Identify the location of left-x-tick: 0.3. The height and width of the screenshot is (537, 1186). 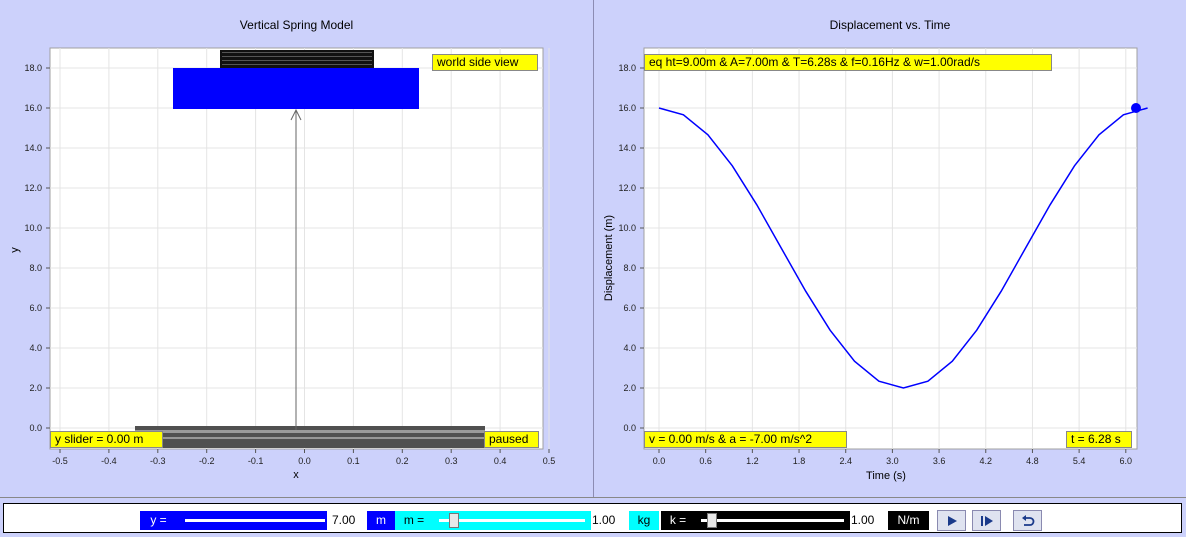
(451, 461).